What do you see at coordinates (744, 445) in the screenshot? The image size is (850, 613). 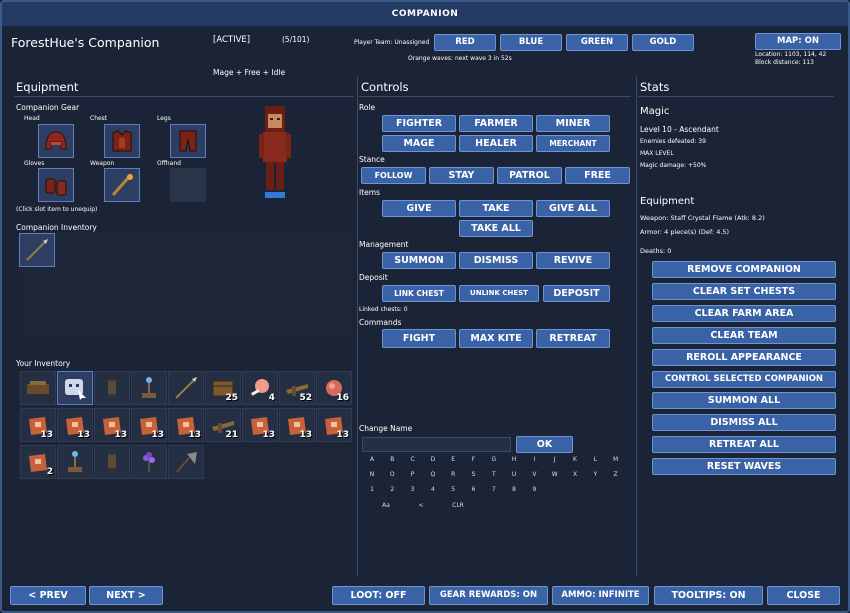 I see `retreat-all-button: RETREAT ALL` at bounding box center [744, 445].